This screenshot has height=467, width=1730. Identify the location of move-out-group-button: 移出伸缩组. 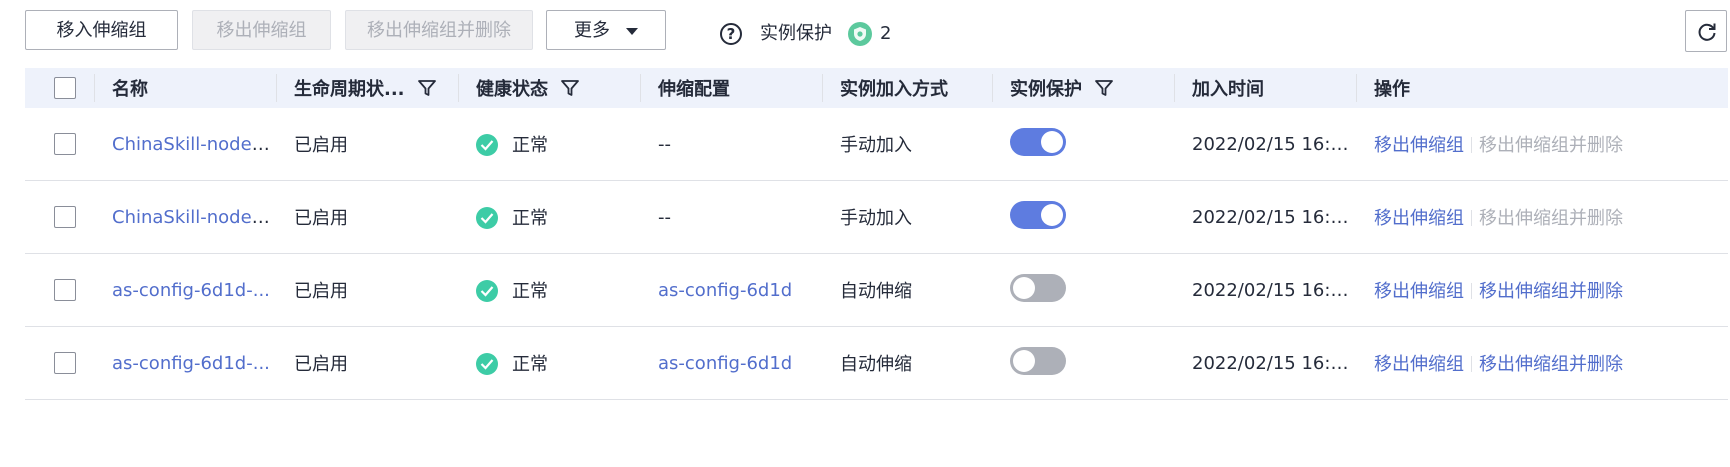
(261, 30).